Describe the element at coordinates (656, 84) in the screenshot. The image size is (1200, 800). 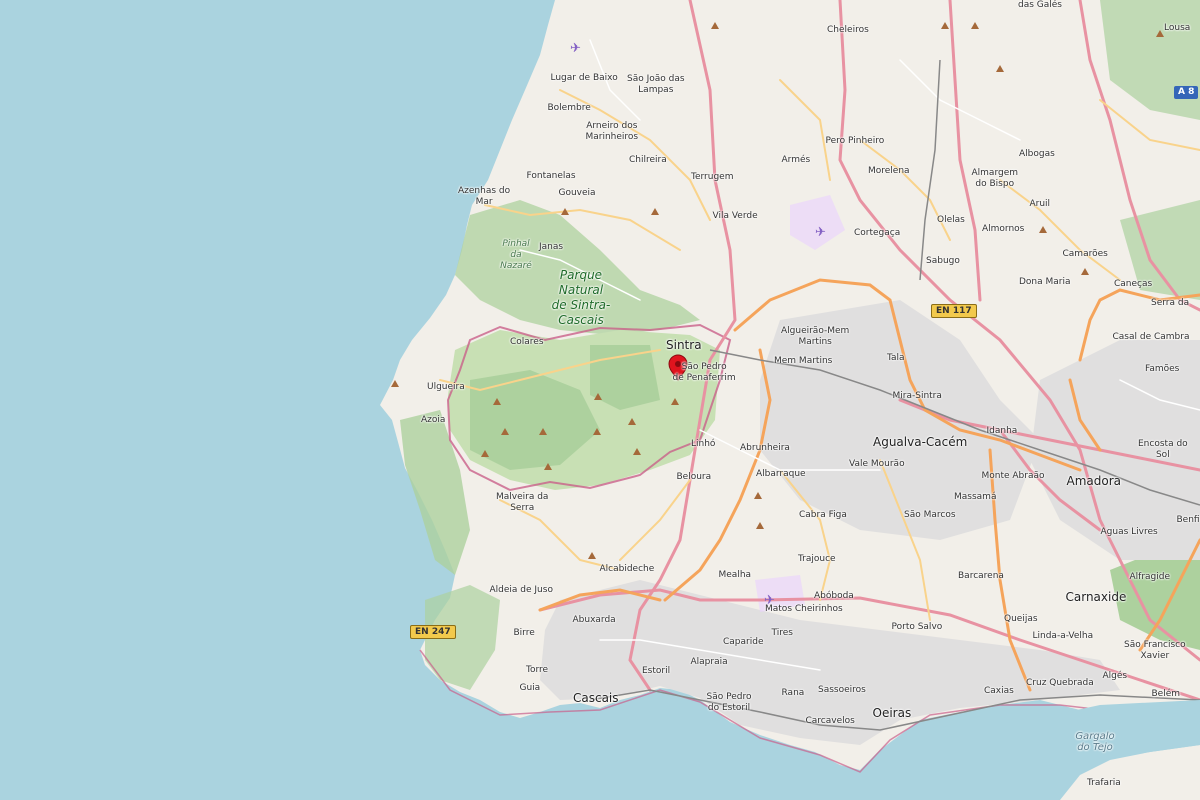
I see `place-label: São João das Lampas` at that location.